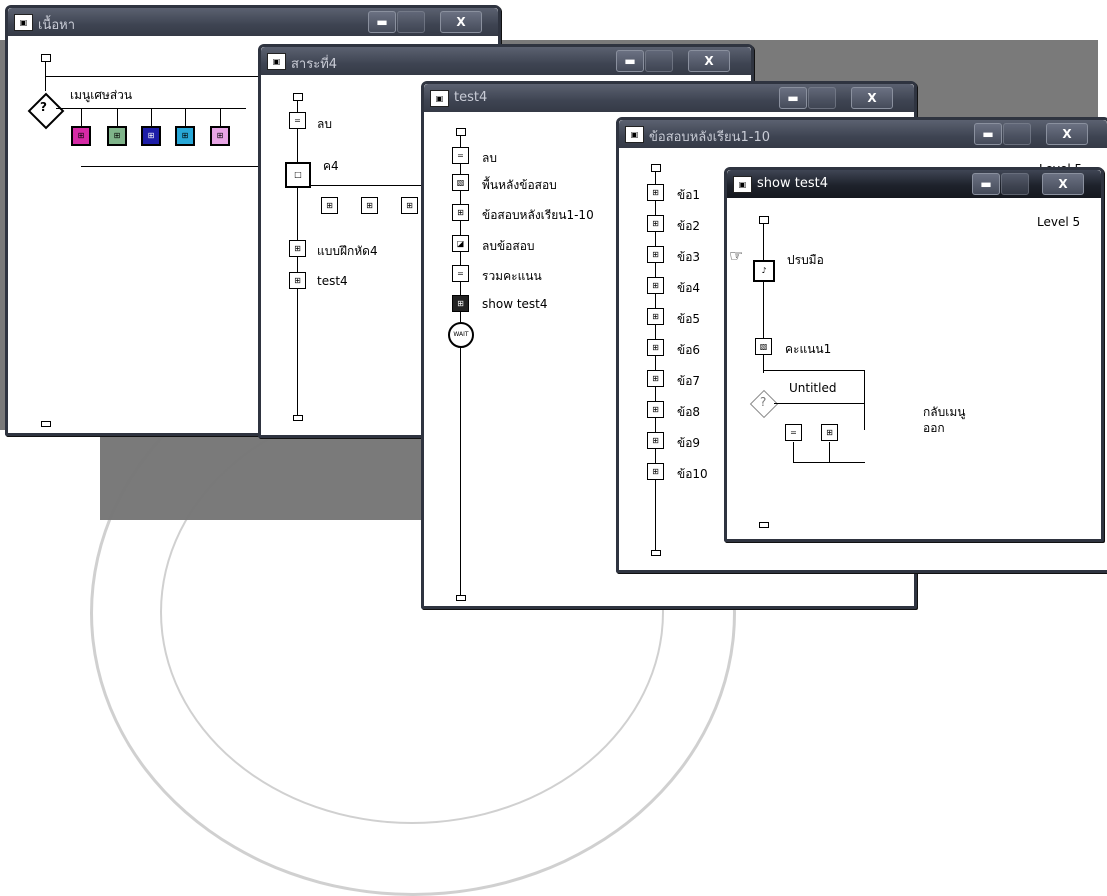  What do you see at coordinates (332, 281) in the screenshot?
I see `flow-item-label: test4` at bounding box center [332, 281].